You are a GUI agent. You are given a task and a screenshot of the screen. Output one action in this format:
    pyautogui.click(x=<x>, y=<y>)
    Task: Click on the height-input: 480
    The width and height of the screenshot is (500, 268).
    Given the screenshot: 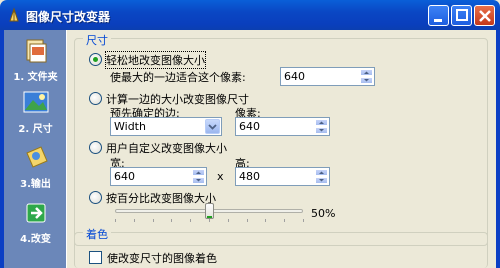 What is the action you would take?
    pyautogui.click(x=282, y=176)
    